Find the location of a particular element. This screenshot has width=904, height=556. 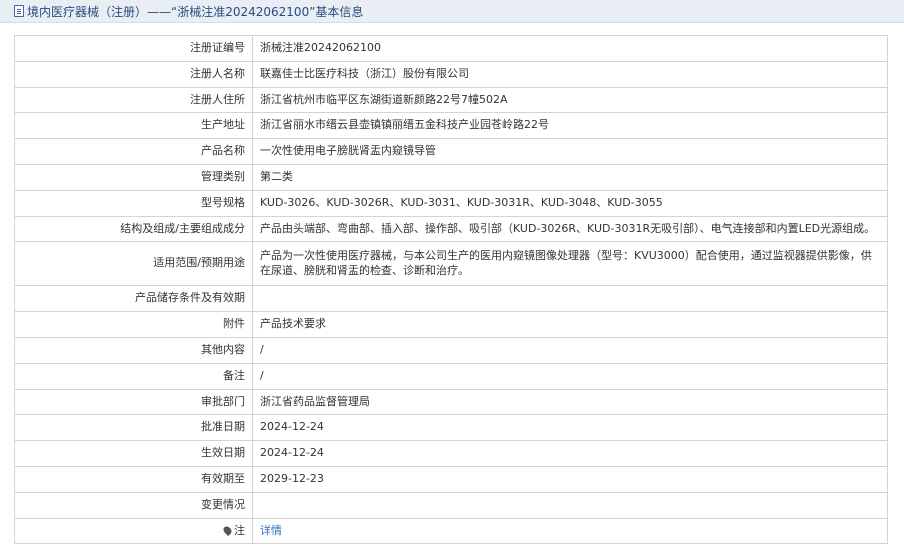

table-row: 注册证编号 浙械注准20242062100 is located at coordinates (451, 48).